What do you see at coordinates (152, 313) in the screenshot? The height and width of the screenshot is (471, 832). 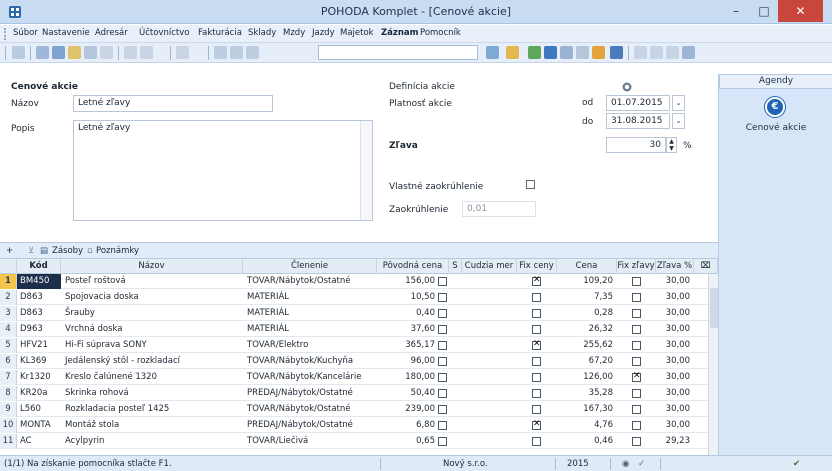 I see `cell-nazov: Šrauby` at bounding box center [152, 313].